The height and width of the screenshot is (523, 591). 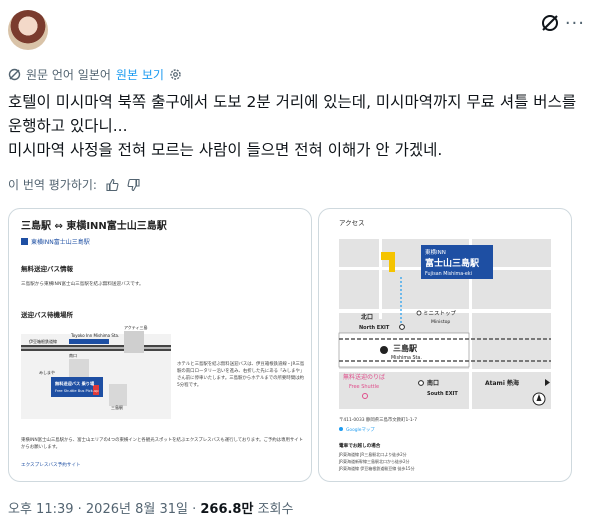 I want to click on guide-title: 三島駅 ⇔ 東横INN富士山三島駅, so click(x=94, y=225).